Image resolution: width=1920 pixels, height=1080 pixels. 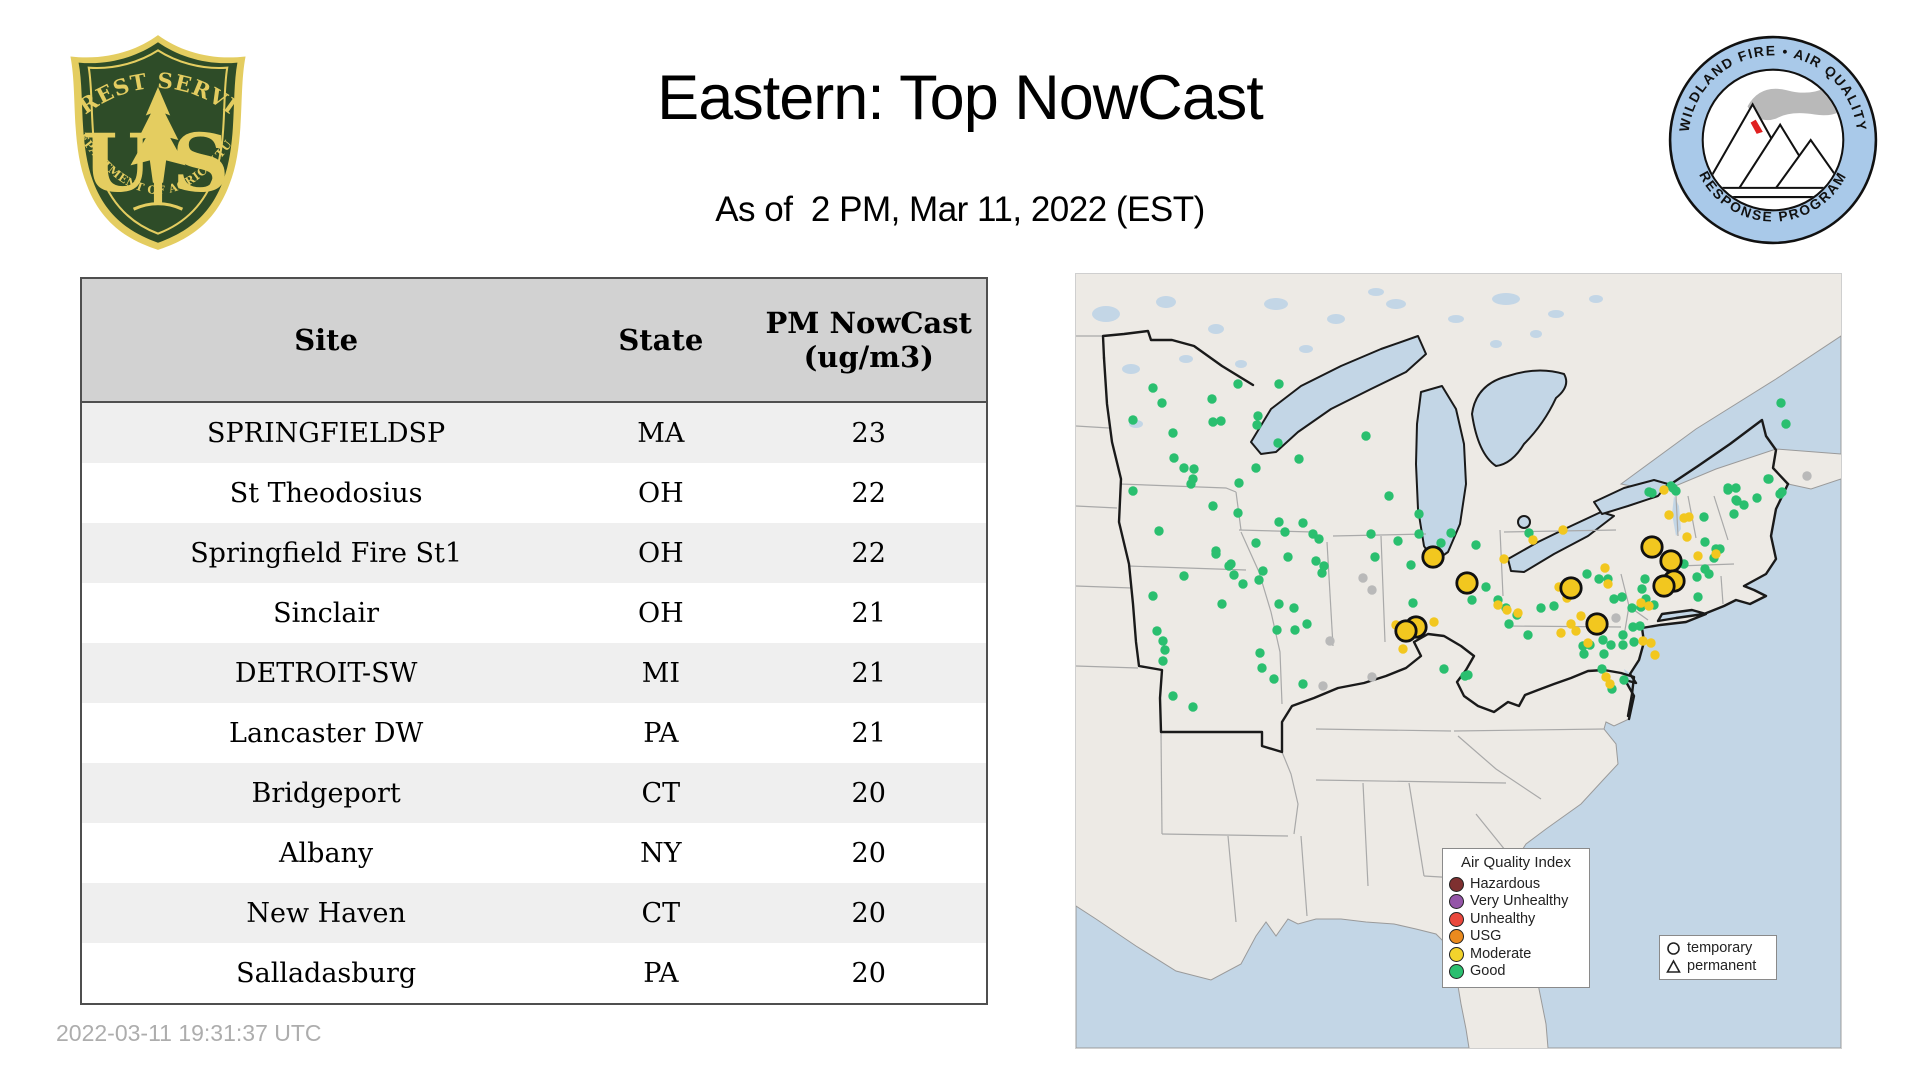 What do you see at coordinates (868, 493) in the screenshot?
I see `value-cell: 22` at bounding box center [868, 493].